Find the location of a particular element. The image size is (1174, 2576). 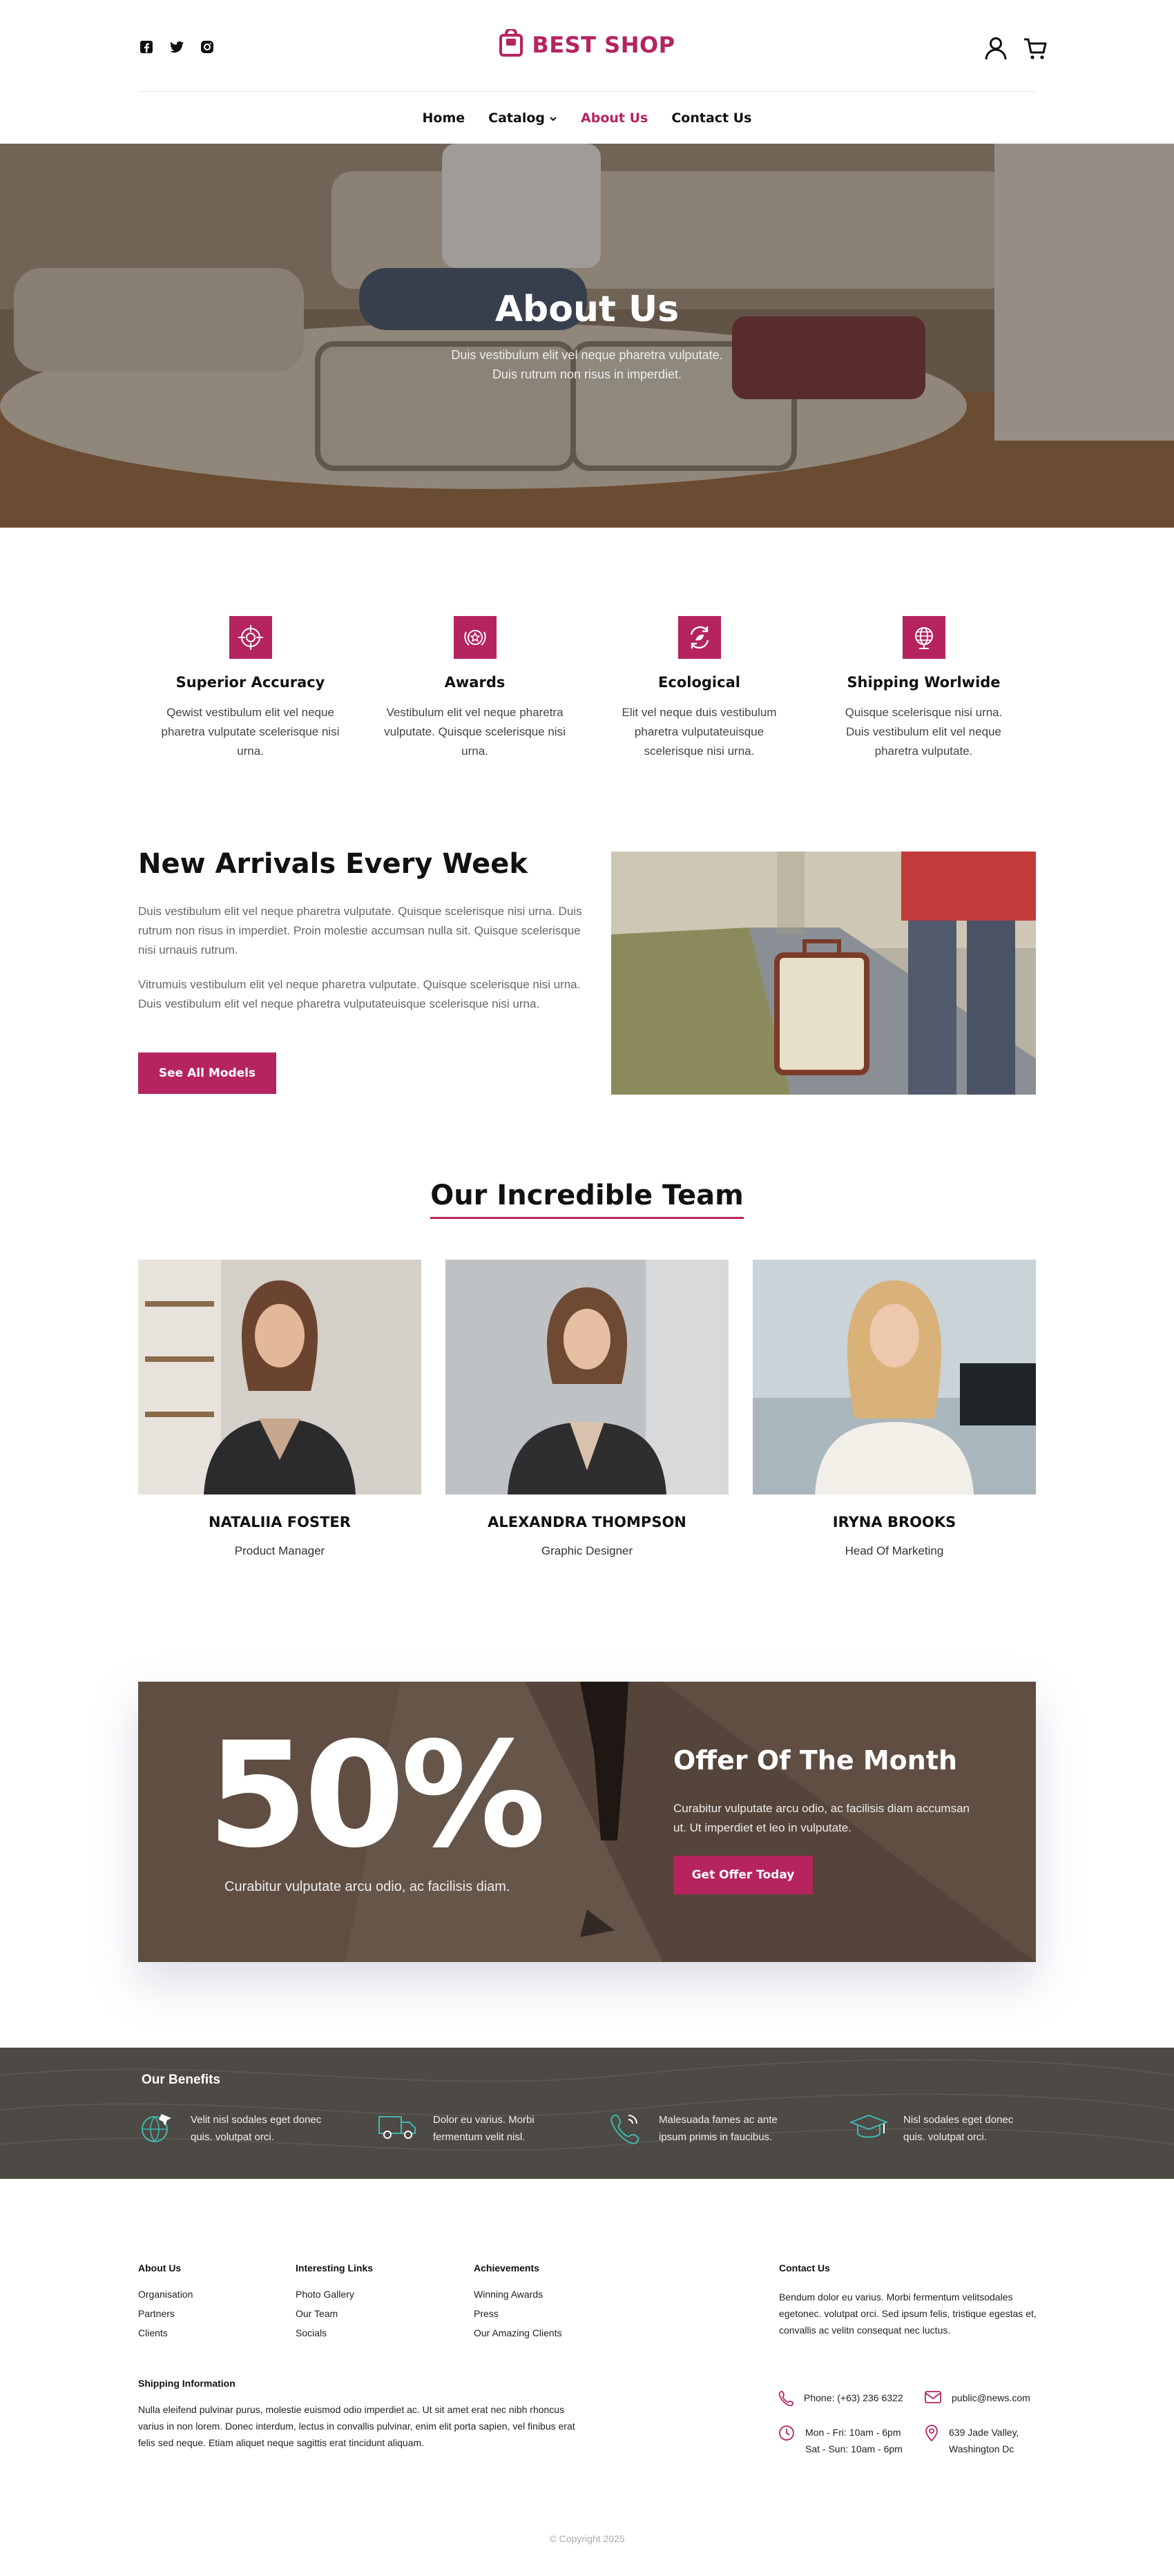

copyright: © Copyright 2025 is located at coordinates (587, 2538).